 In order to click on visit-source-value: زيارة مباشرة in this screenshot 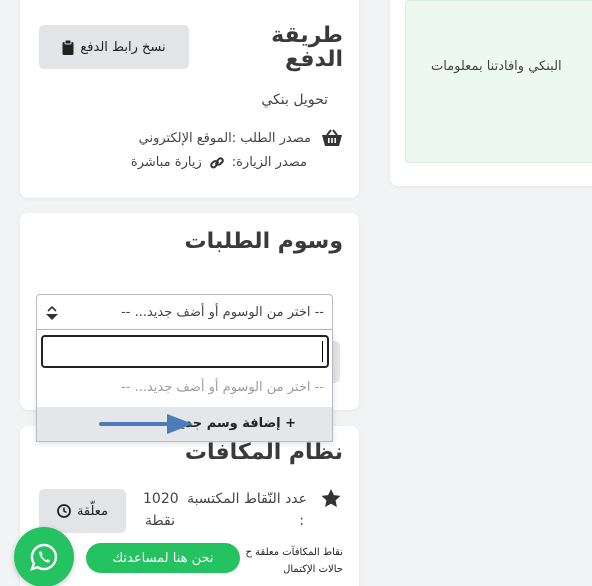, I will do `click(166, 162)`.